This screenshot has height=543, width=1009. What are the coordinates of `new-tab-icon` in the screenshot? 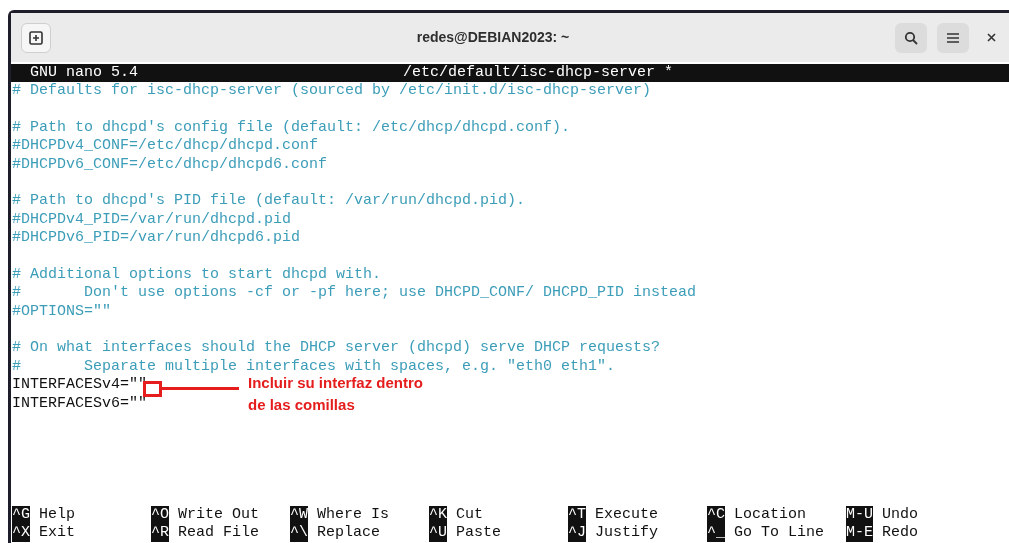 It's located at (36, 37).